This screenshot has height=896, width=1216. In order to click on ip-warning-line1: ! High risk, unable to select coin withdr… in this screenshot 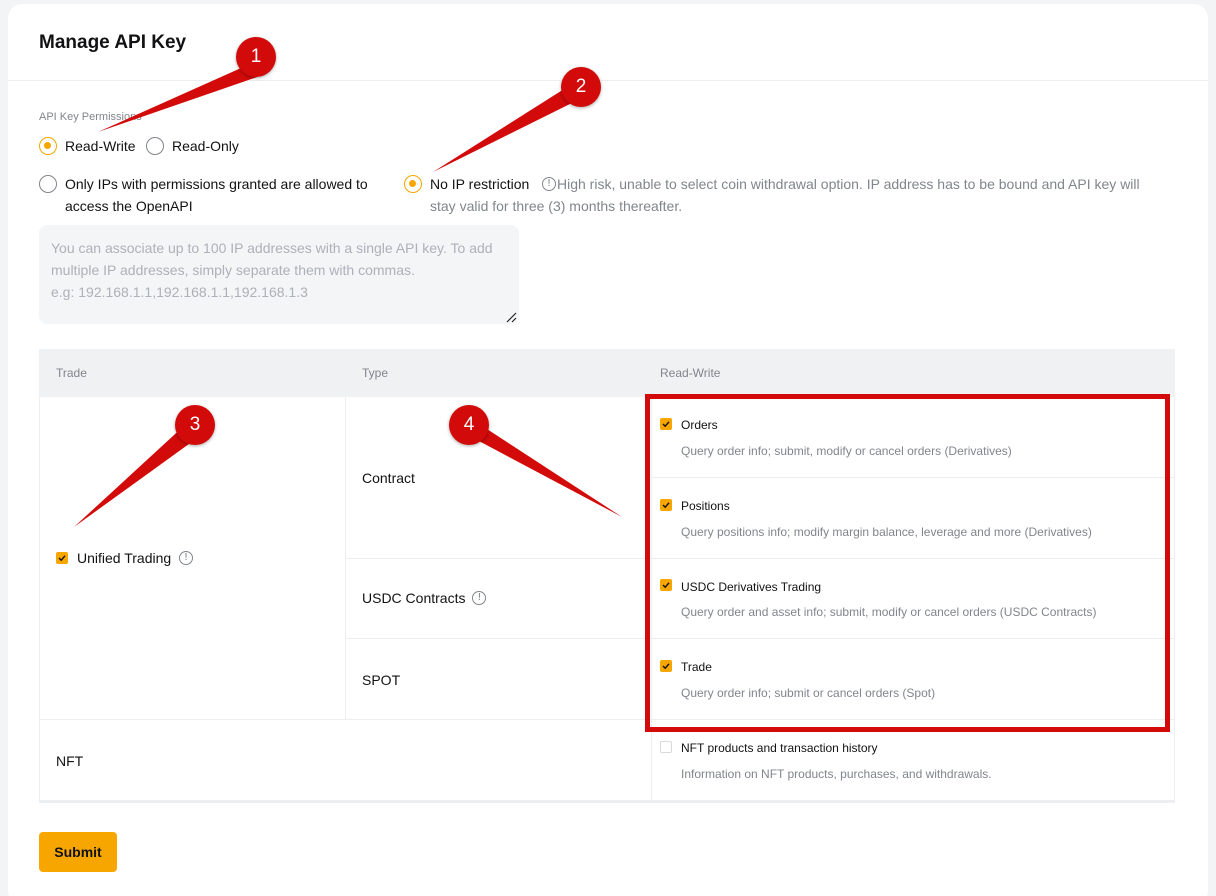, I will do `click(841, 184)`.